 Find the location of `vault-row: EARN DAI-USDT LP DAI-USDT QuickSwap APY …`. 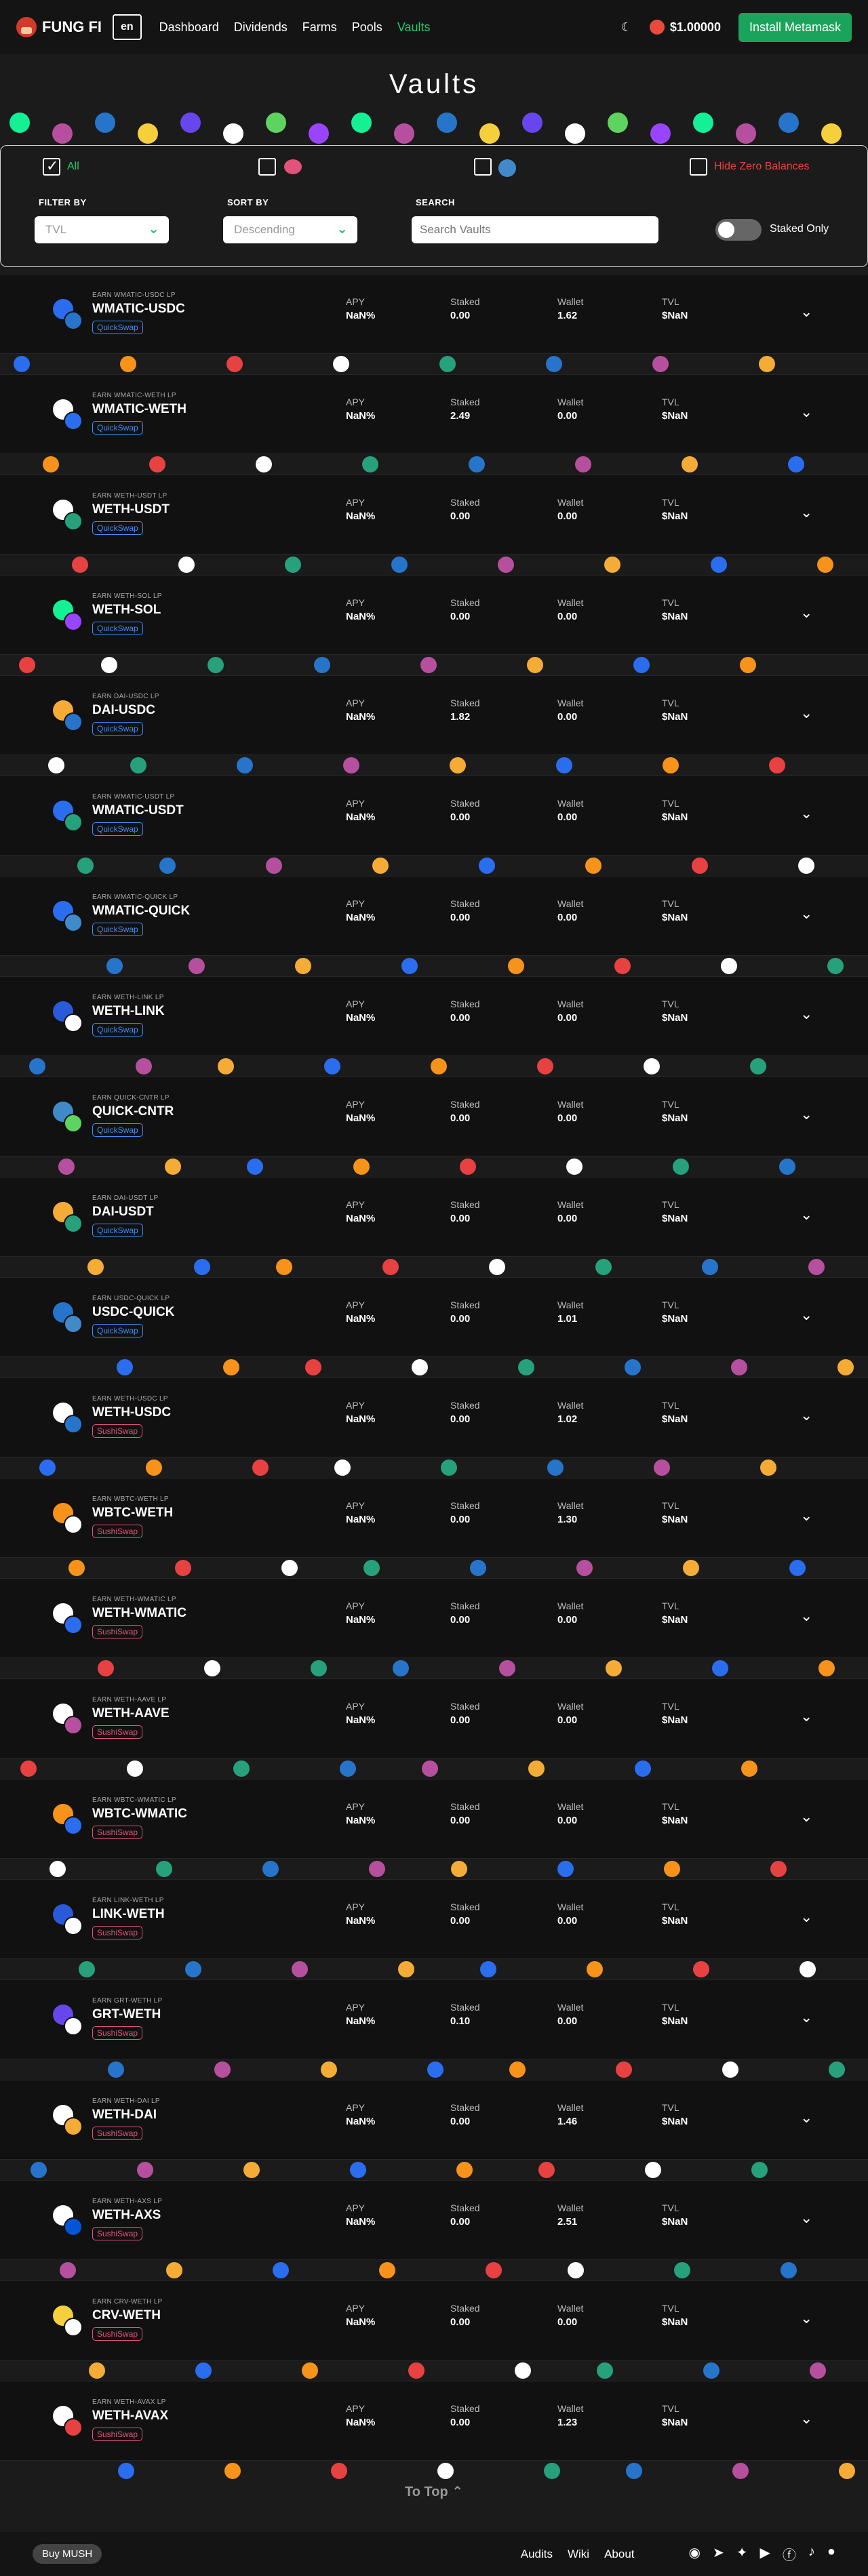

vault-row: EARN DAI-USDT LP DAI-USDT QuickSwap APY … is located at coordinates (434, 1227).